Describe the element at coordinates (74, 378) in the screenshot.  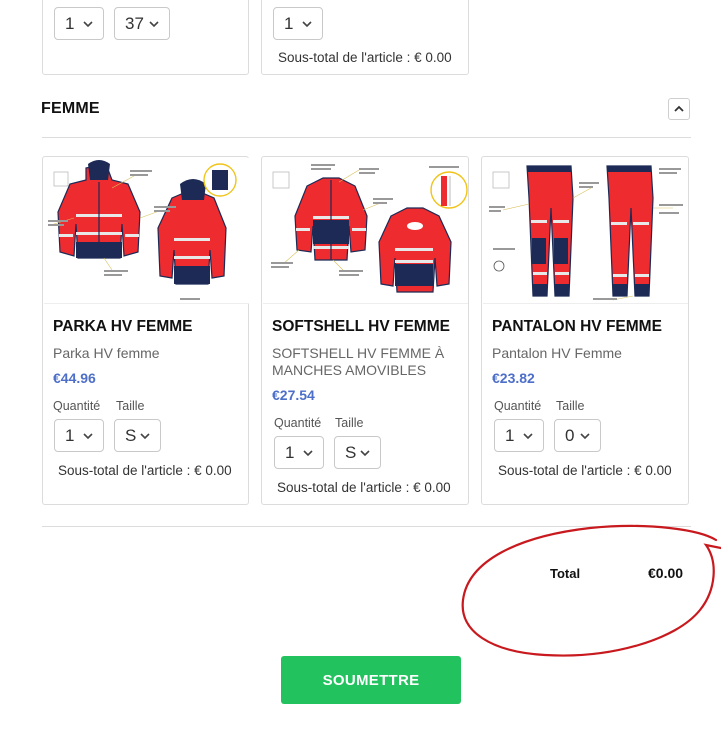
I see `product-price: €44.96` at that location.